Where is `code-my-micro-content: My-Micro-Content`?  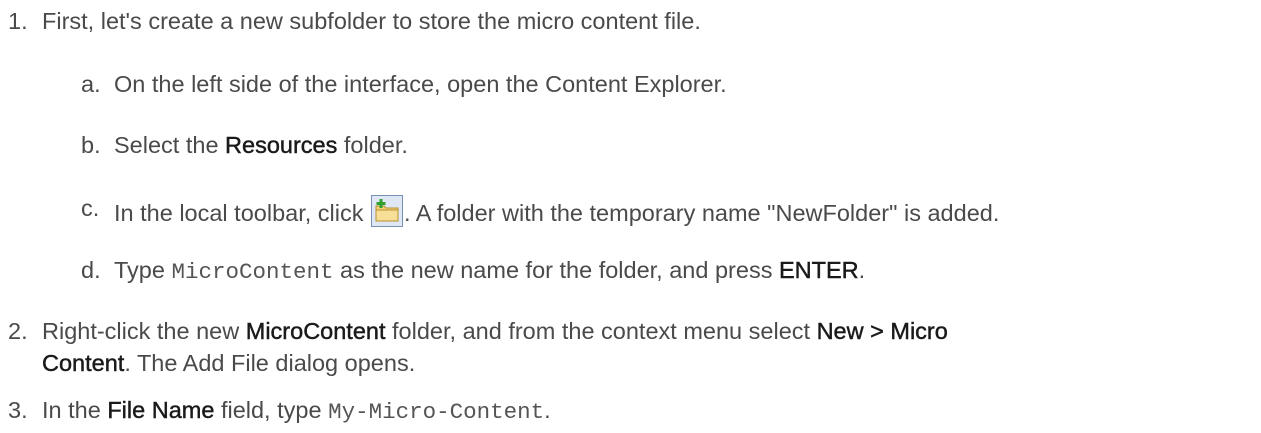 code-my-micro-content: My-Micro-Content is located at coordinates (436, 412).